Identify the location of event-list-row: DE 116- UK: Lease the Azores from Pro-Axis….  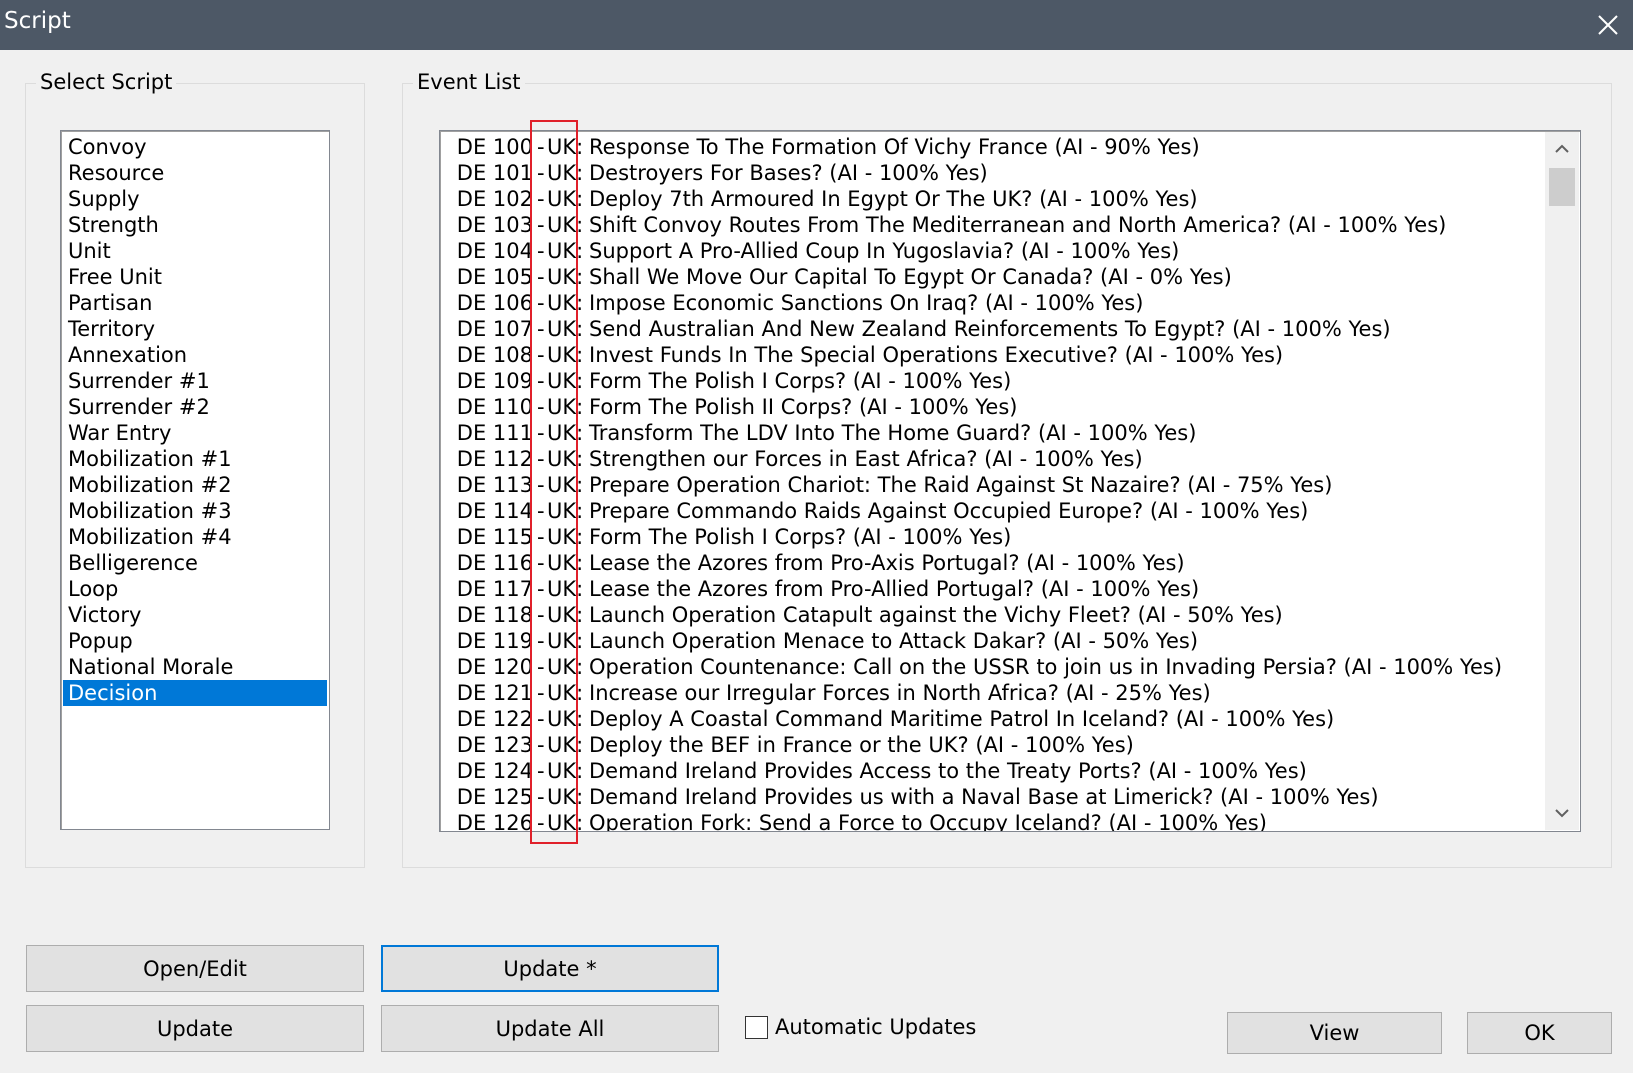
(997, 563).